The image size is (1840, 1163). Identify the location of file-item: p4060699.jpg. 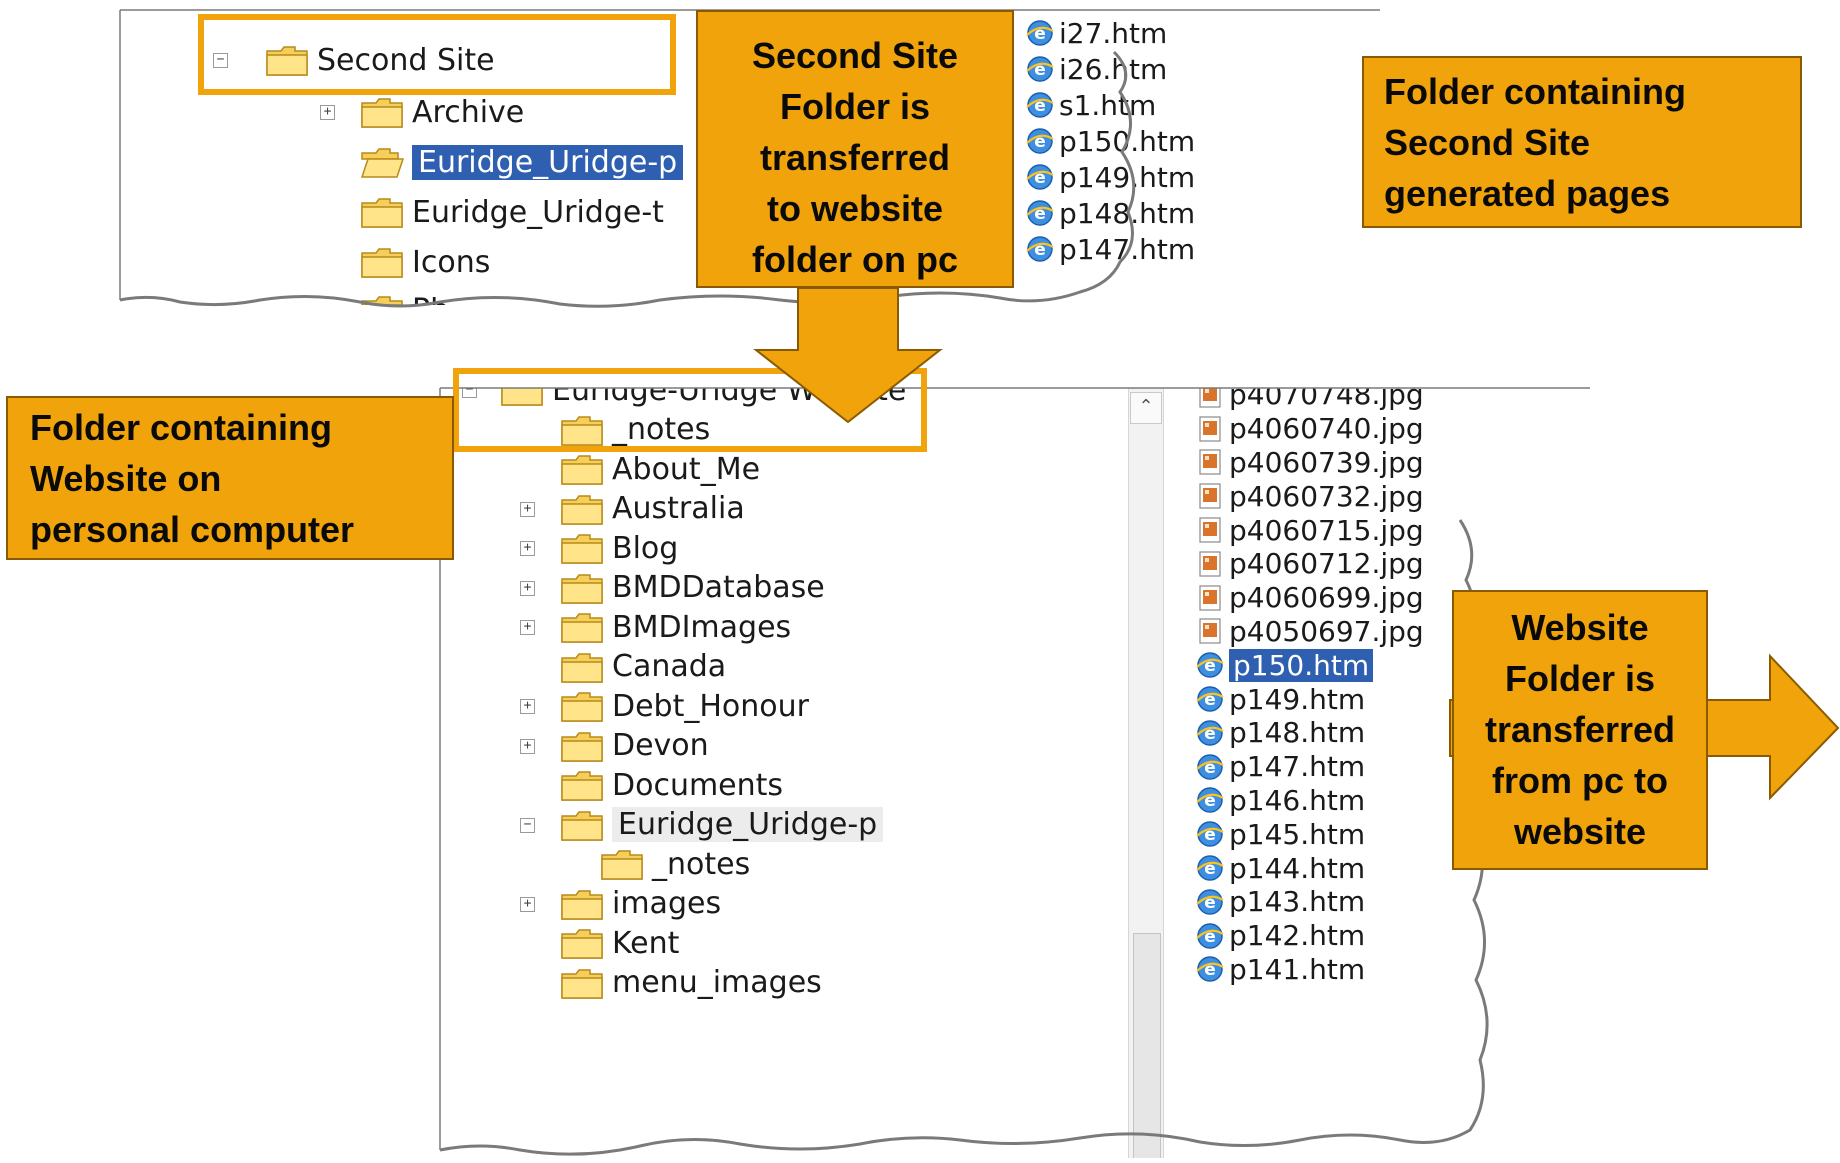
(1309, 598).